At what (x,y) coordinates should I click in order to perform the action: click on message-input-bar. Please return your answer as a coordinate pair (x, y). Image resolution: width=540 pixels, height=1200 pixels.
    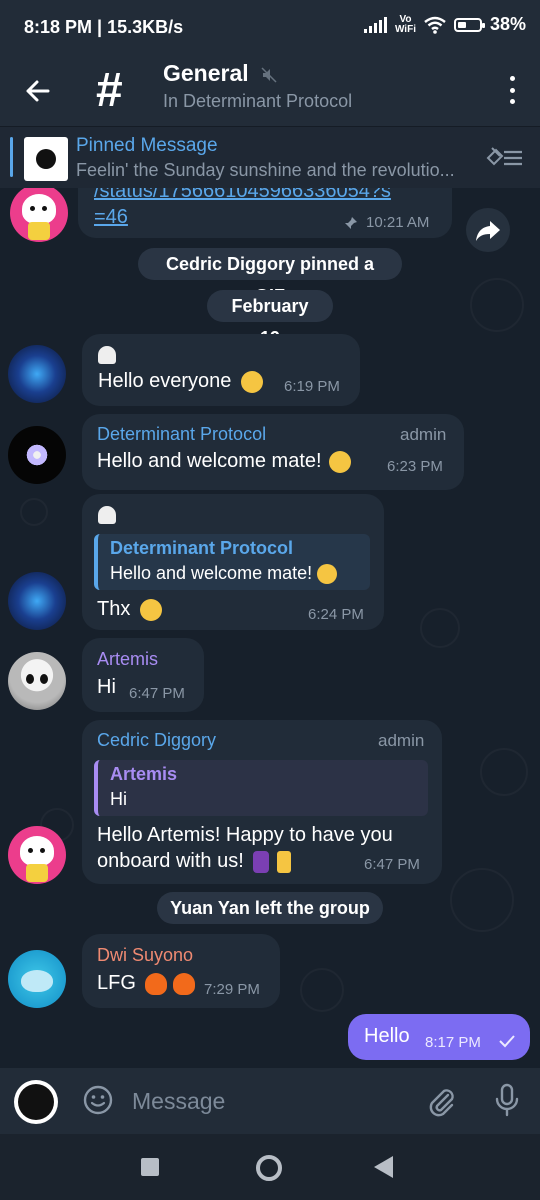
    Looking at the image, I should click on (270, 1101).